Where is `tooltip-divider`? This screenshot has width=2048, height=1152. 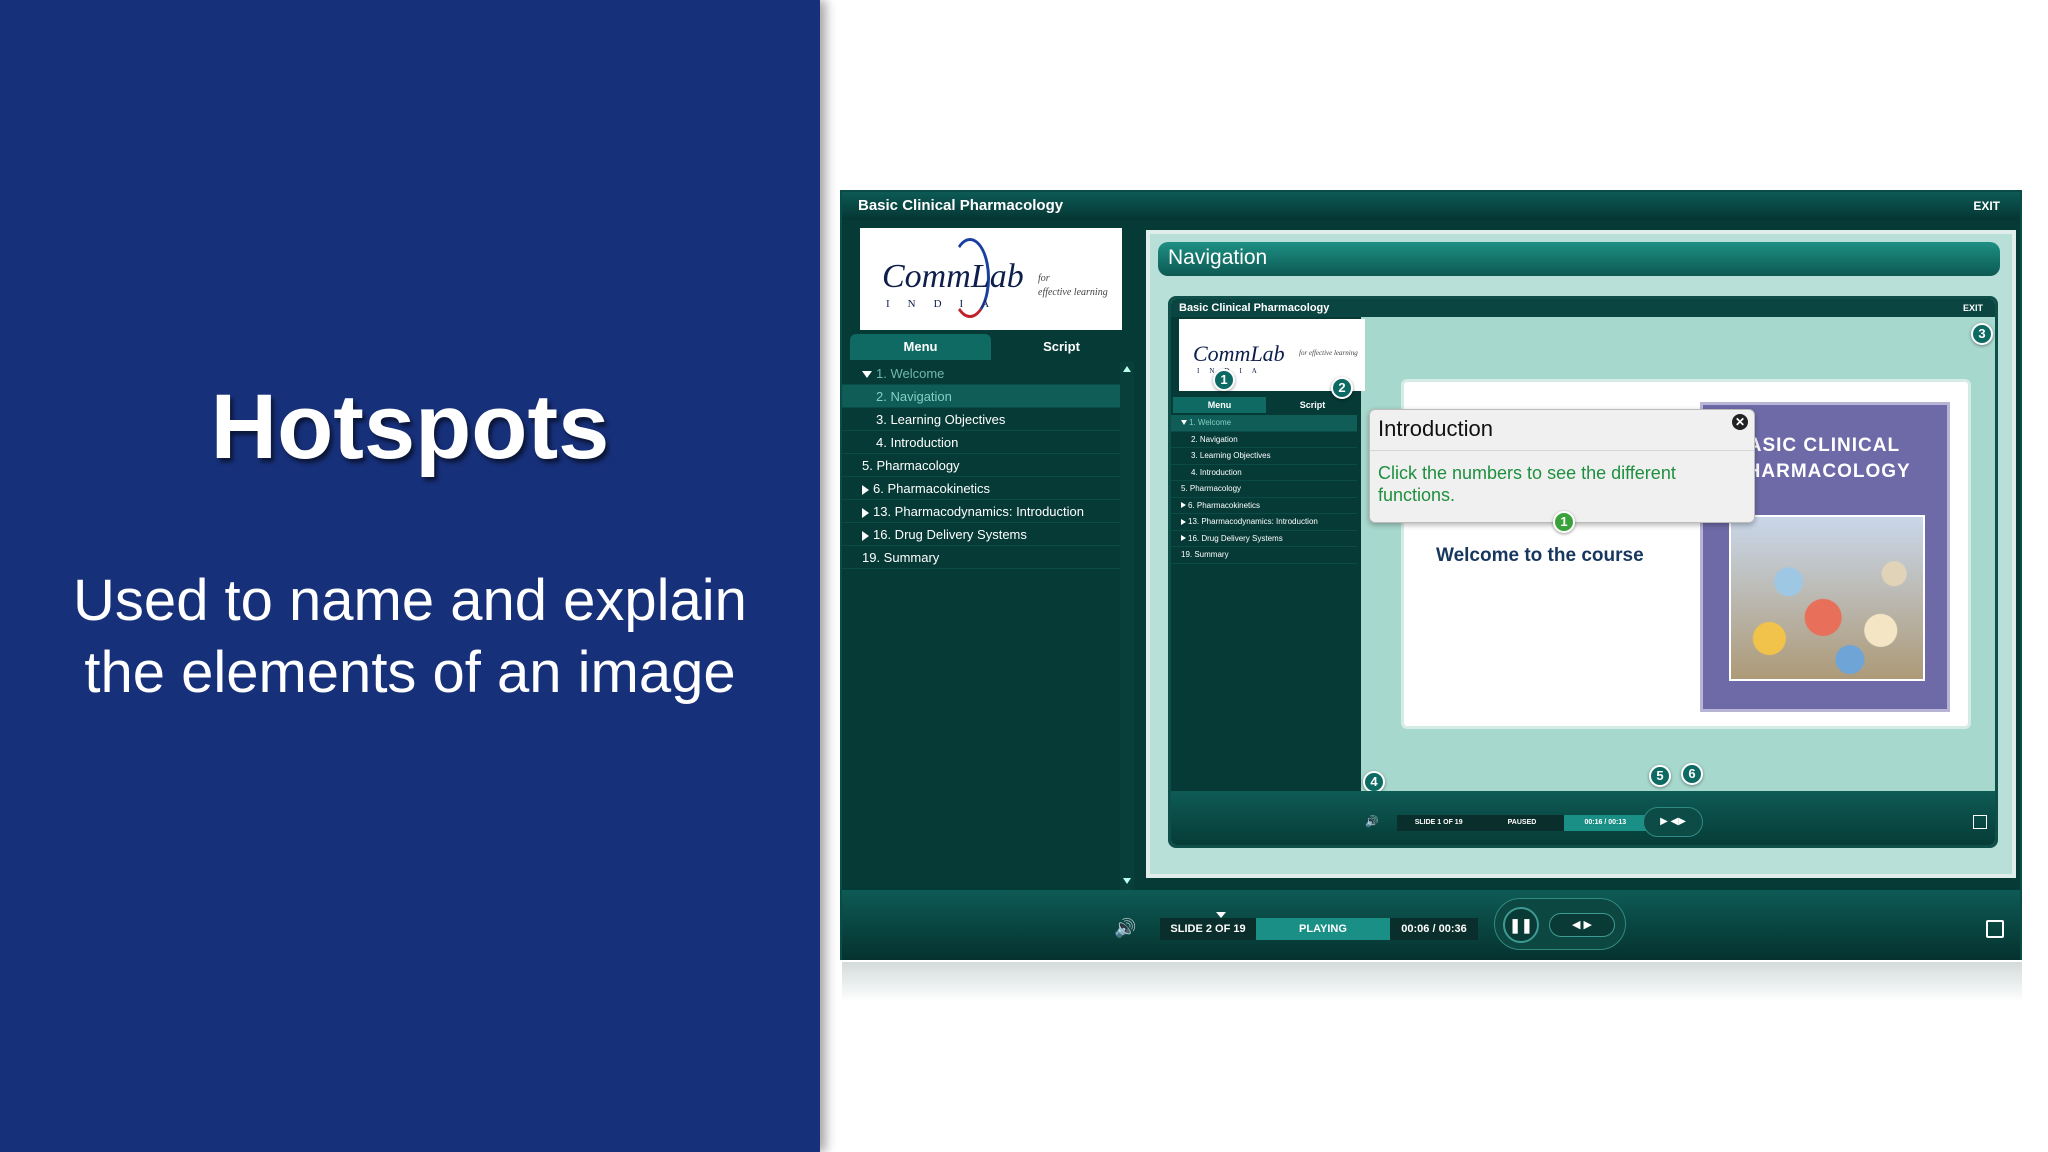 tooltip-divider is located at coordinates (1562, 450).